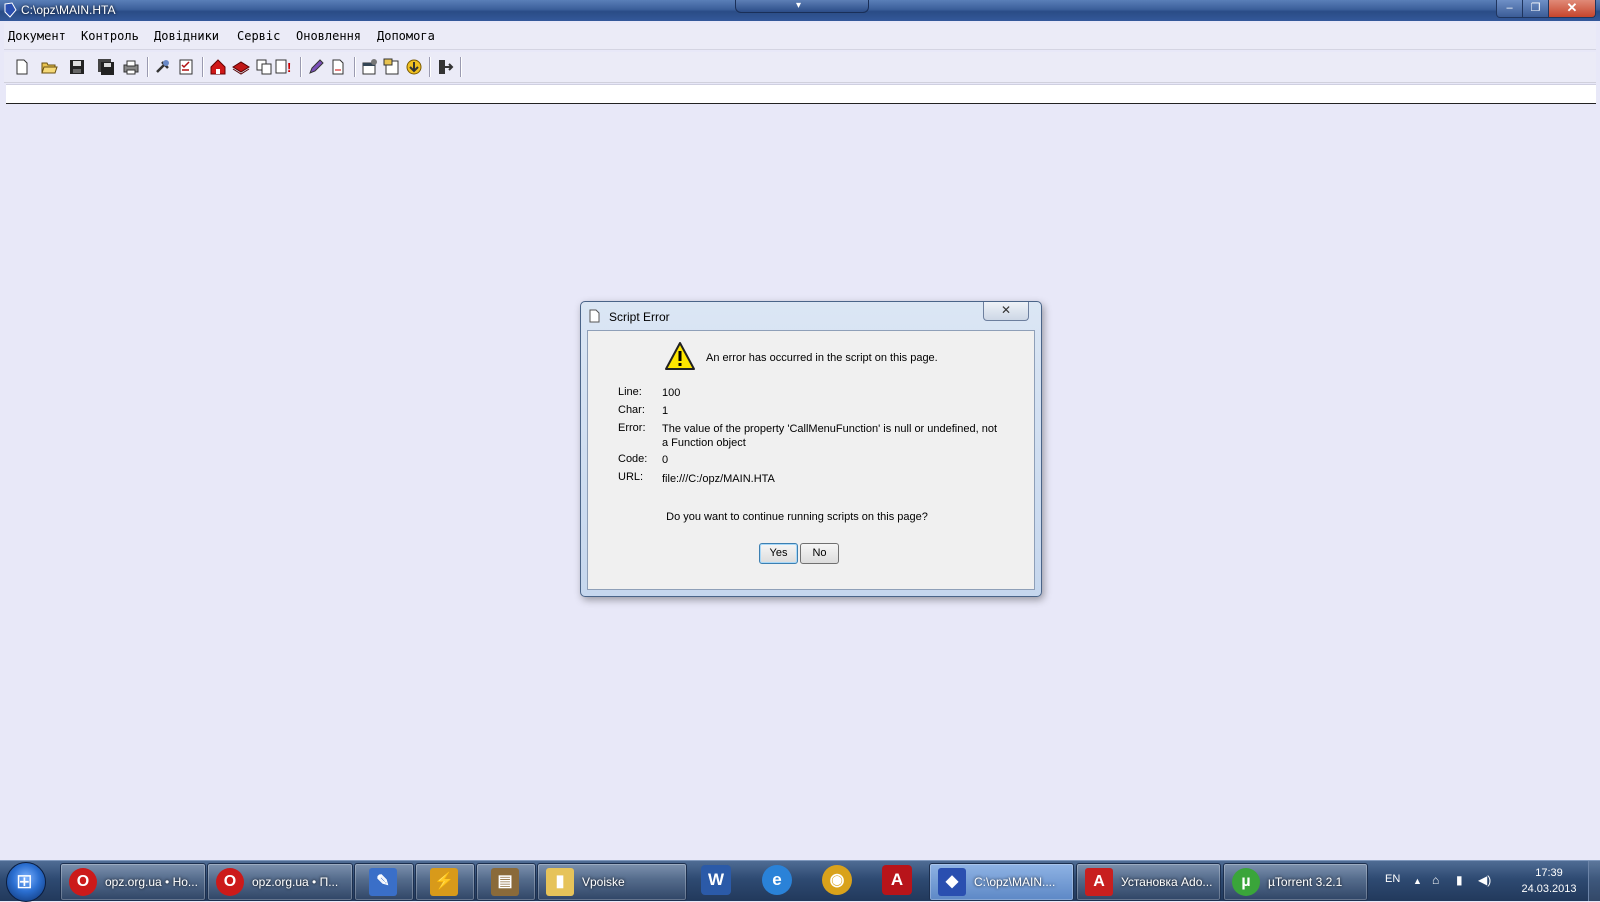  Describe the element at coordinates (1509, 9) in the screenshot. I see `minimize-button: –` at that location.